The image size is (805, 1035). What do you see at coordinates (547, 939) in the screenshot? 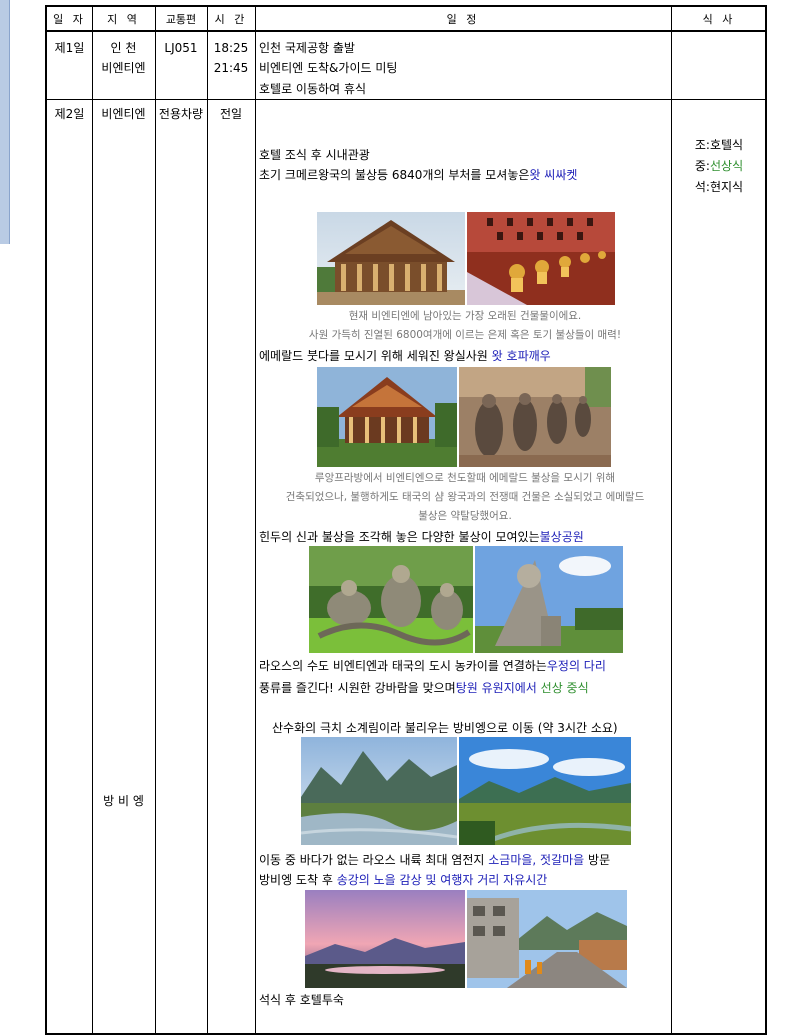
I see `photo-travelers-street` at bounding box center [547, 939].